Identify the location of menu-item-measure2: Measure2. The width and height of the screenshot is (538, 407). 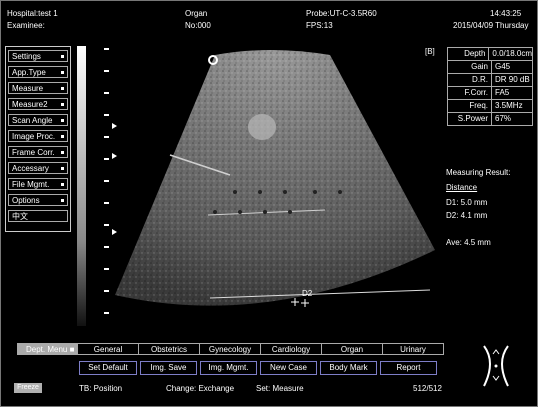
(38, 104).